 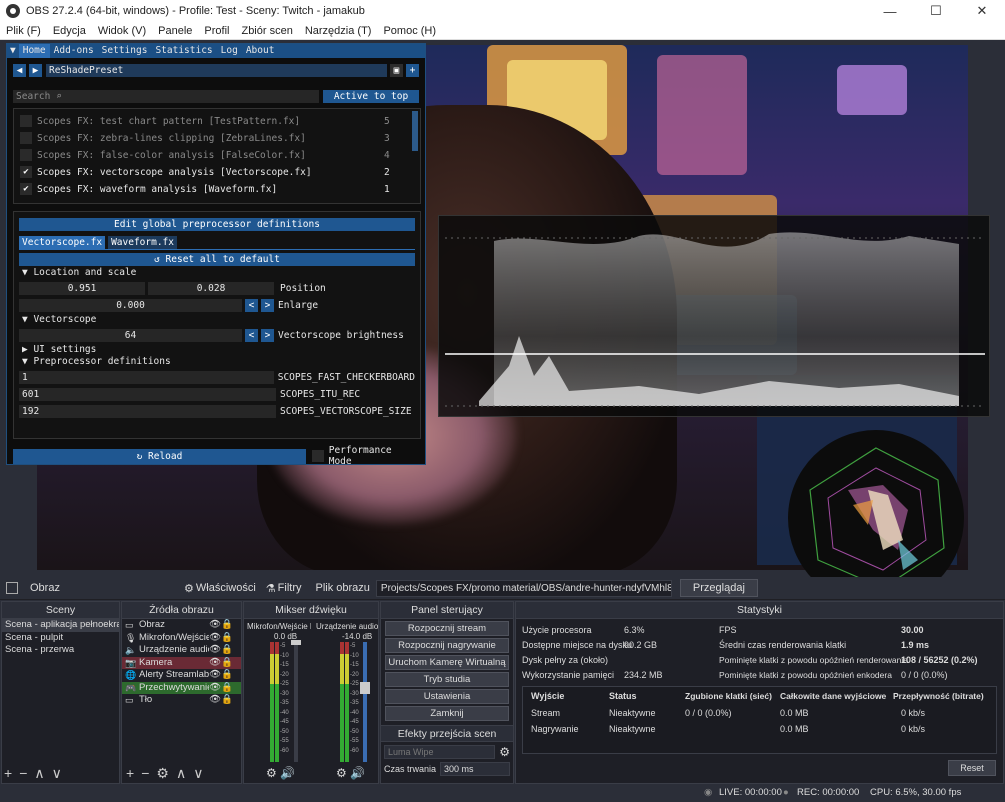 I want to click on exit-button: Zamknij, so click(x=447, y=713).